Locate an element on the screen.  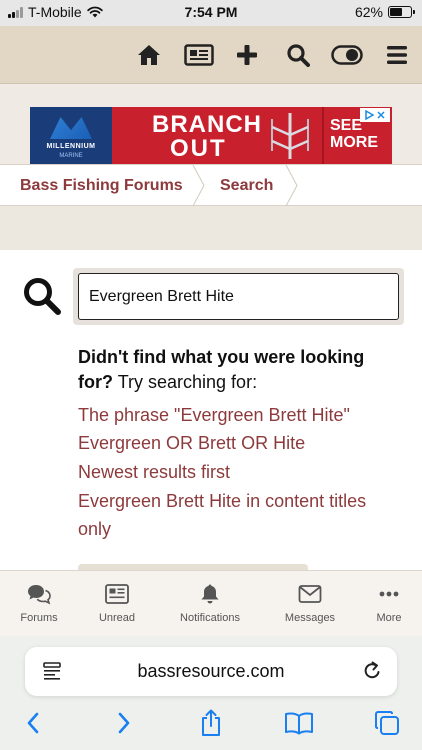
site-header is located at coordinates (211, 55).